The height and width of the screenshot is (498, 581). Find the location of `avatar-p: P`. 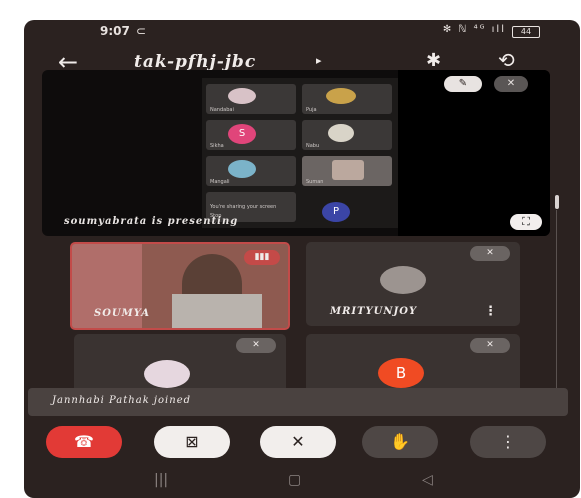

avatar-p: P is located at coordinates (336, 212).